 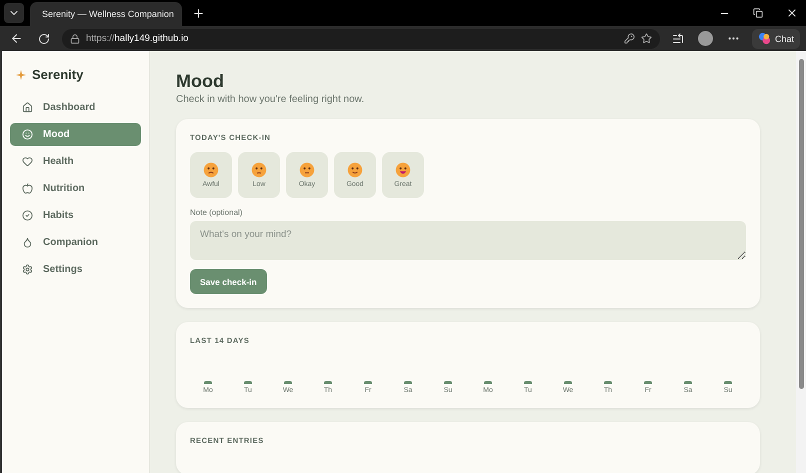 I want to click on scrollbar, so click(x=801, y=262).